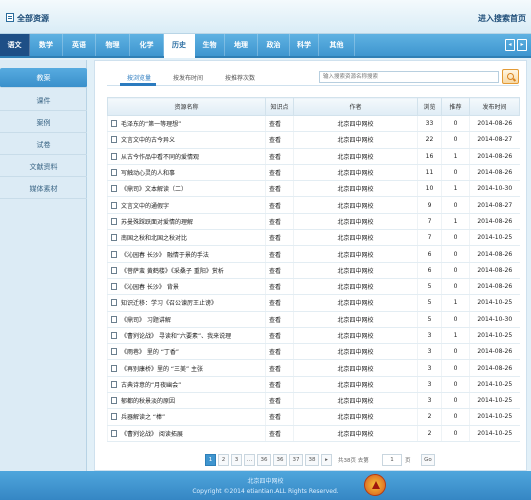 Image resolution: width=531 pixels, height=500 pixels. What do you see at coordinates (392, 460) in the screenshot?
I see `page-number-input: 1` at bounding box center [392, 460].